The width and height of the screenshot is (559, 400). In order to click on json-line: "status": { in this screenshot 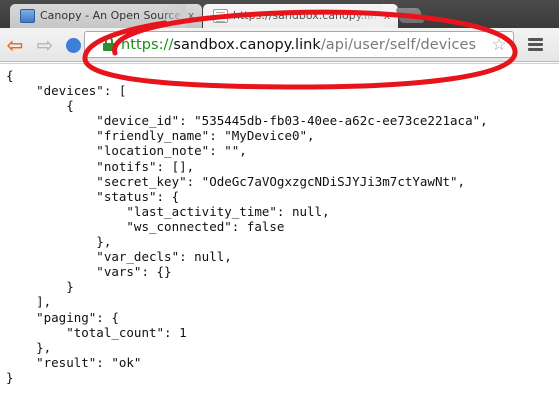, I will do `click(93, 196)`.